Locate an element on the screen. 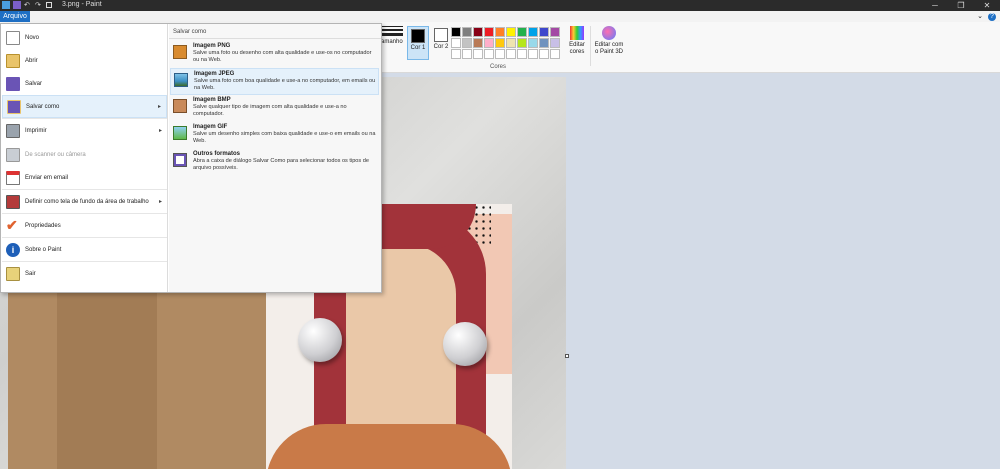 This screenshot has width=1000, height=469. pearl-earring-right is located at coordinates (465, 344).